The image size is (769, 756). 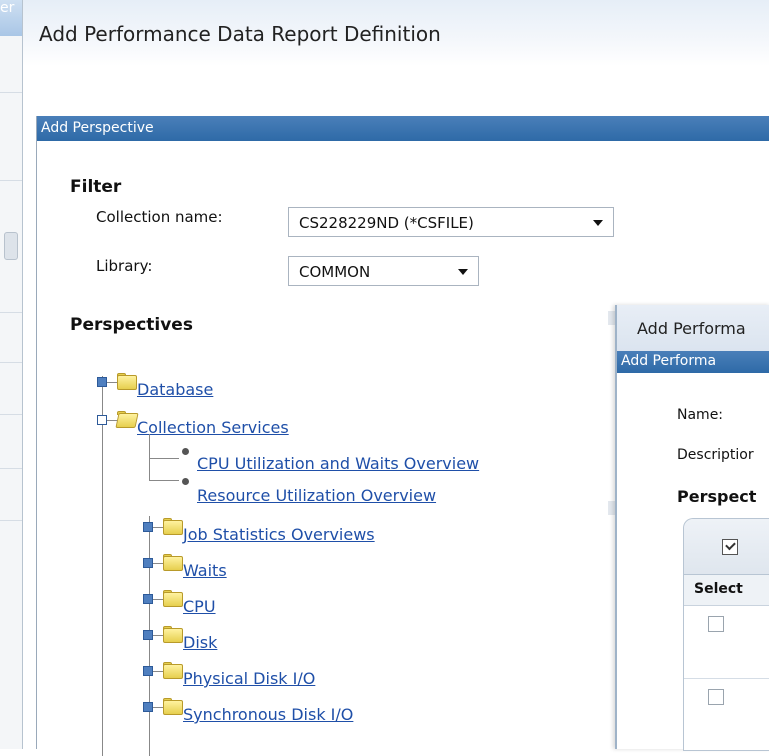 I want to click on inner-dialog-titlebar: Add Performa, so click(x=693, y=328).